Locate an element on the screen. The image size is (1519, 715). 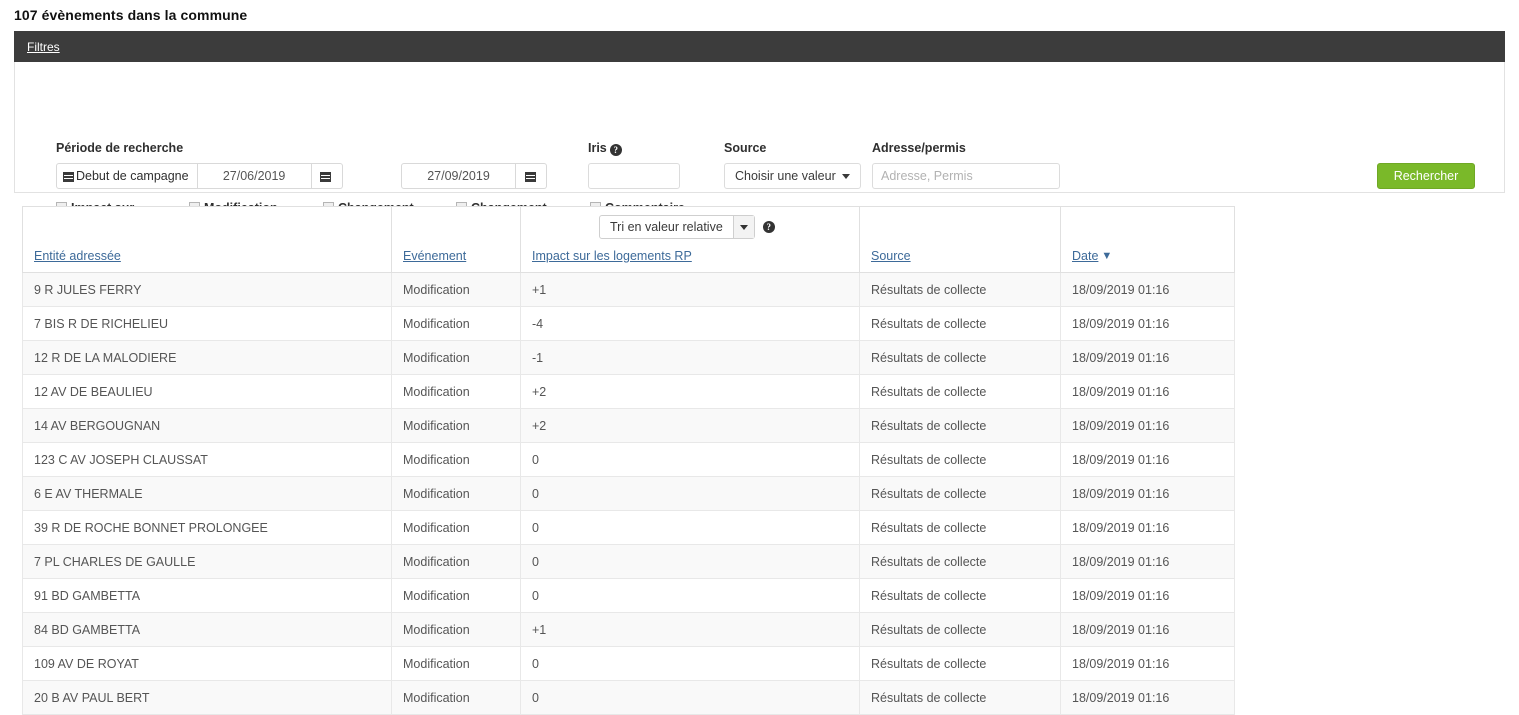
debut-campagne-button: Debut de campagne is located at coordinates (127, 176).